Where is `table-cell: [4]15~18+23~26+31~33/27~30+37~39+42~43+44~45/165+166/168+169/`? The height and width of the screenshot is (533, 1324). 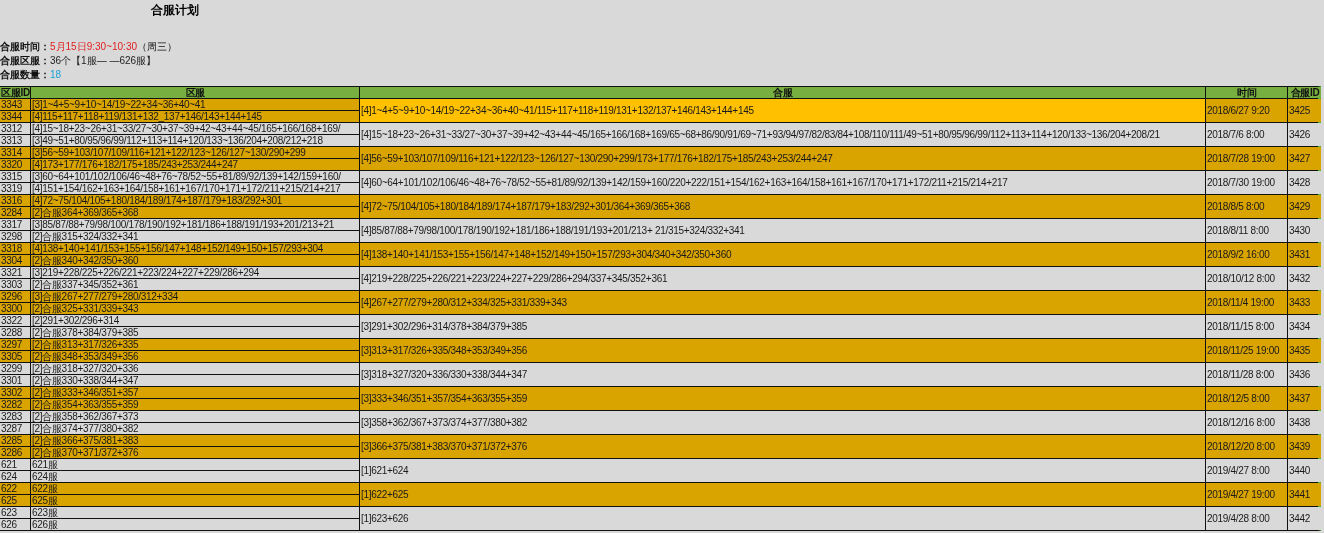 table-cell: [4]15~18+23~26+31~33/27~30+37~39+42~43+44~45/165+166/168+169/ is located at coordinates (195, 128).